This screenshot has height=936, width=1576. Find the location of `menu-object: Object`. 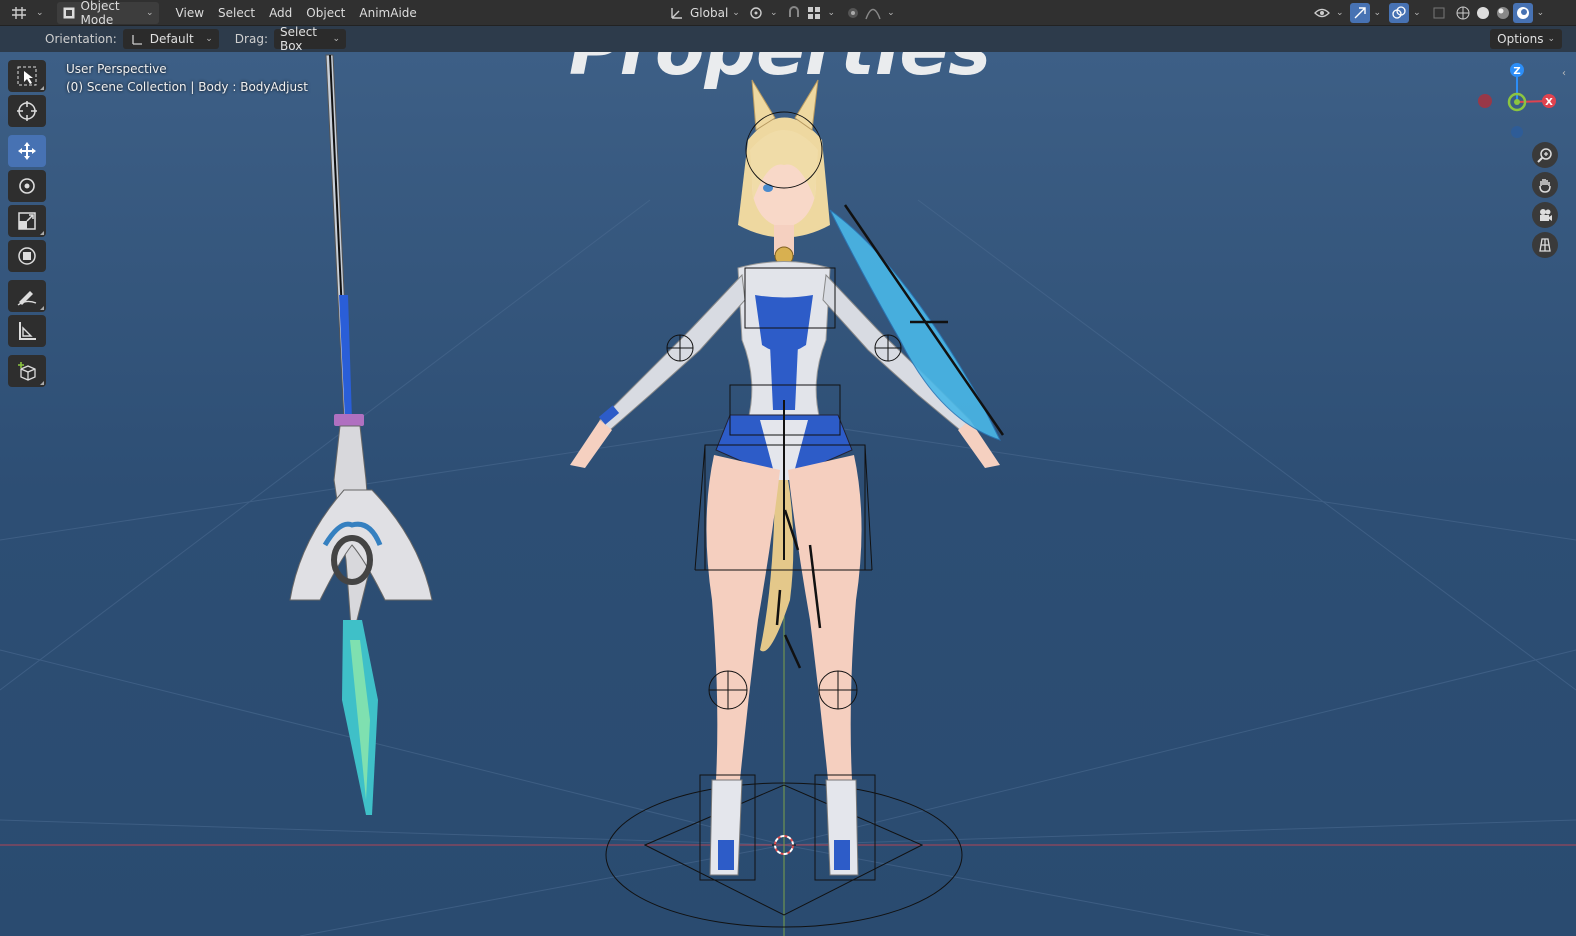

menu-object: Object is located at coordinates (325, 13).